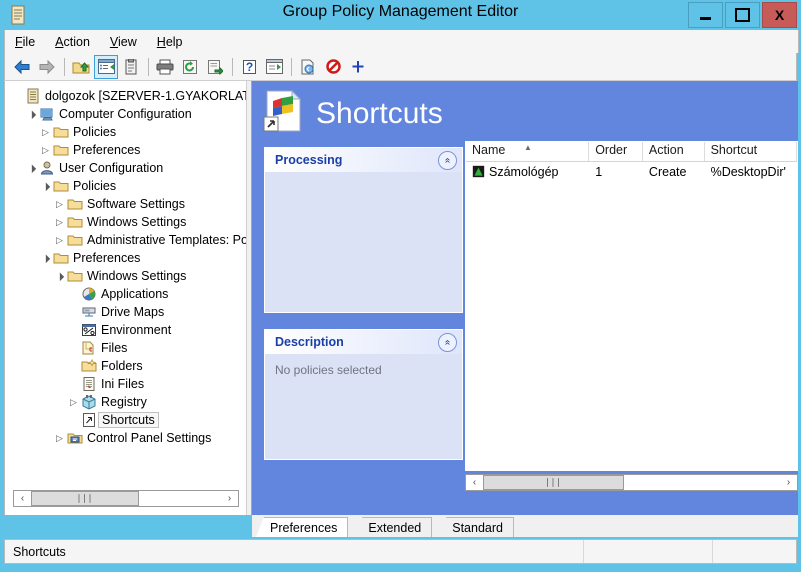  Describe the element at coordinates (125, 348) in the screenshot. I see `tree-item-files: Files` at that location.